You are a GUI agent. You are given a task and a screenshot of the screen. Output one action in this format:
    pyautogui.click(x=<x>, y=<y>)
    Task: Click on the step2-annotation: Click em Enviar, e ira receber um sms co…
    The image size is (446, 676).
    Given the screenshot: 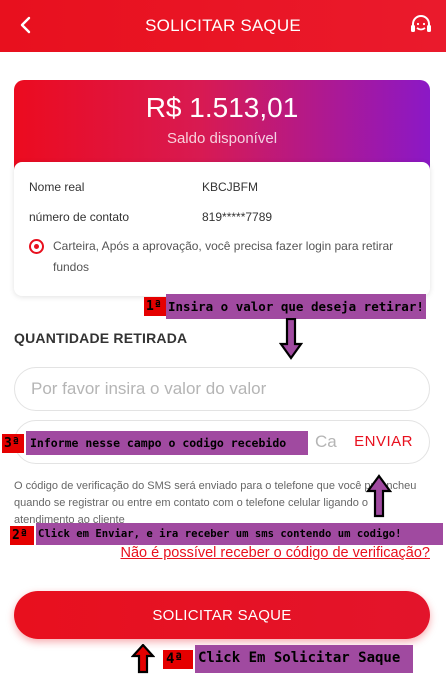 What is the action you would take?
    pyautogui.click(x=239, y=534)
    